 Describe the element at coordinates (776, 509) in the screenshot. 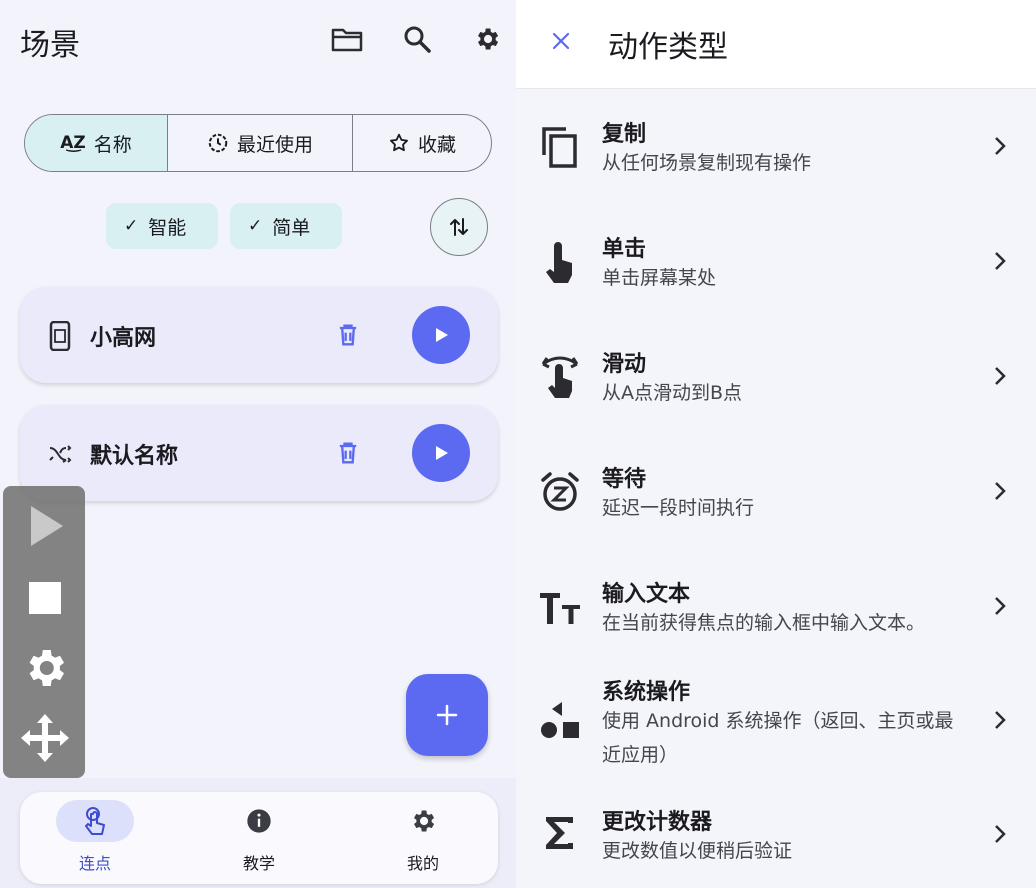

I see `action-item-wait: 等待 延迟一段时间执行` at that location.